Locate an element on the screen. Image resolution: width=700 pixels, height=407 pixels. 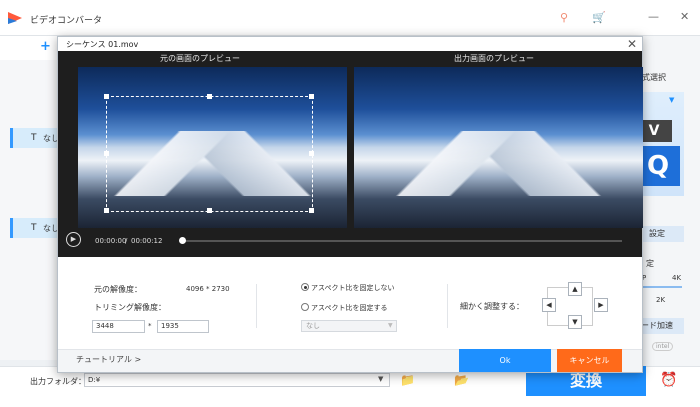
trim-height-input: 1935 is located at coordinates (183, 326).